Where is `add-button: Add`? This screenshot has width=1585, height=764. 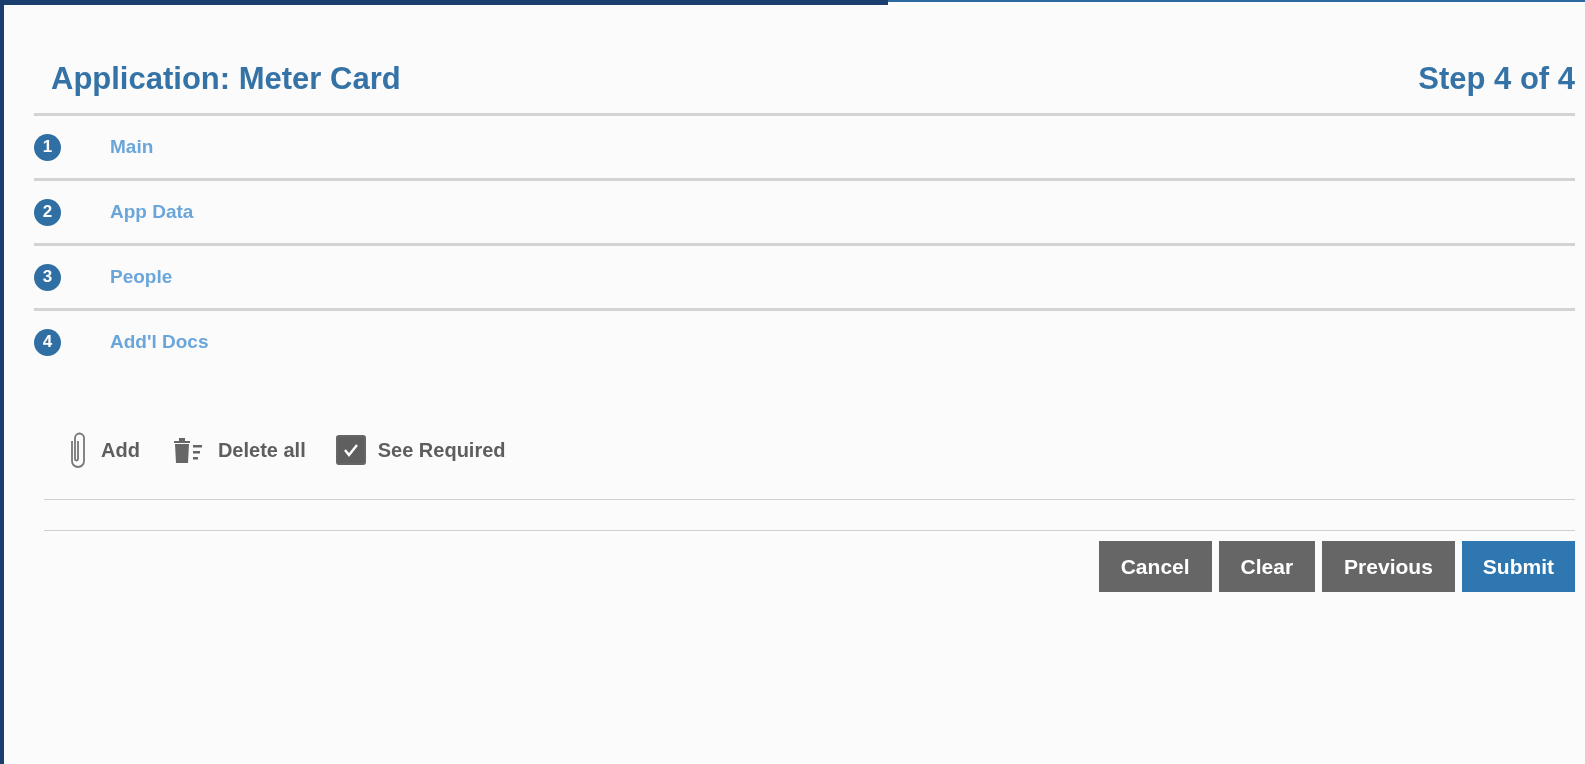 add-button: Add is located at coordinates (103, 450).